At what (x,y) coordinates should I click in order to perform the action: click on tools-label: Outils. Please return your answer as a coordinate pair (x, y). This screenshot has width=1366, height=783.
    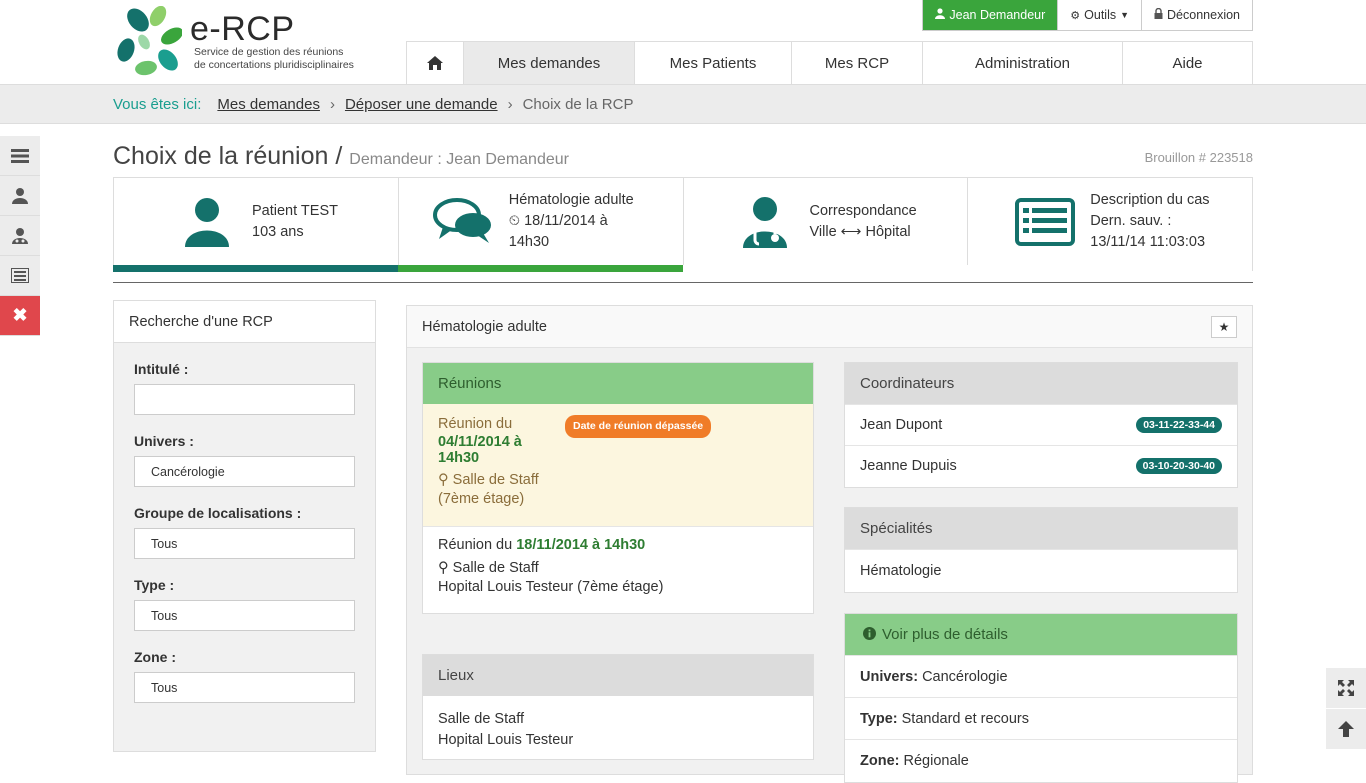
    Looking at the image, I should click on (1100, 15).